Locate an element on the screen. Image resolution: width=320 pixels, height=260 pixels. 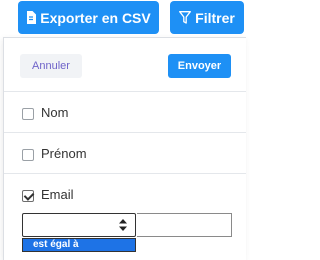
prenom-label: Prénom is located at coordinates (64, 153).